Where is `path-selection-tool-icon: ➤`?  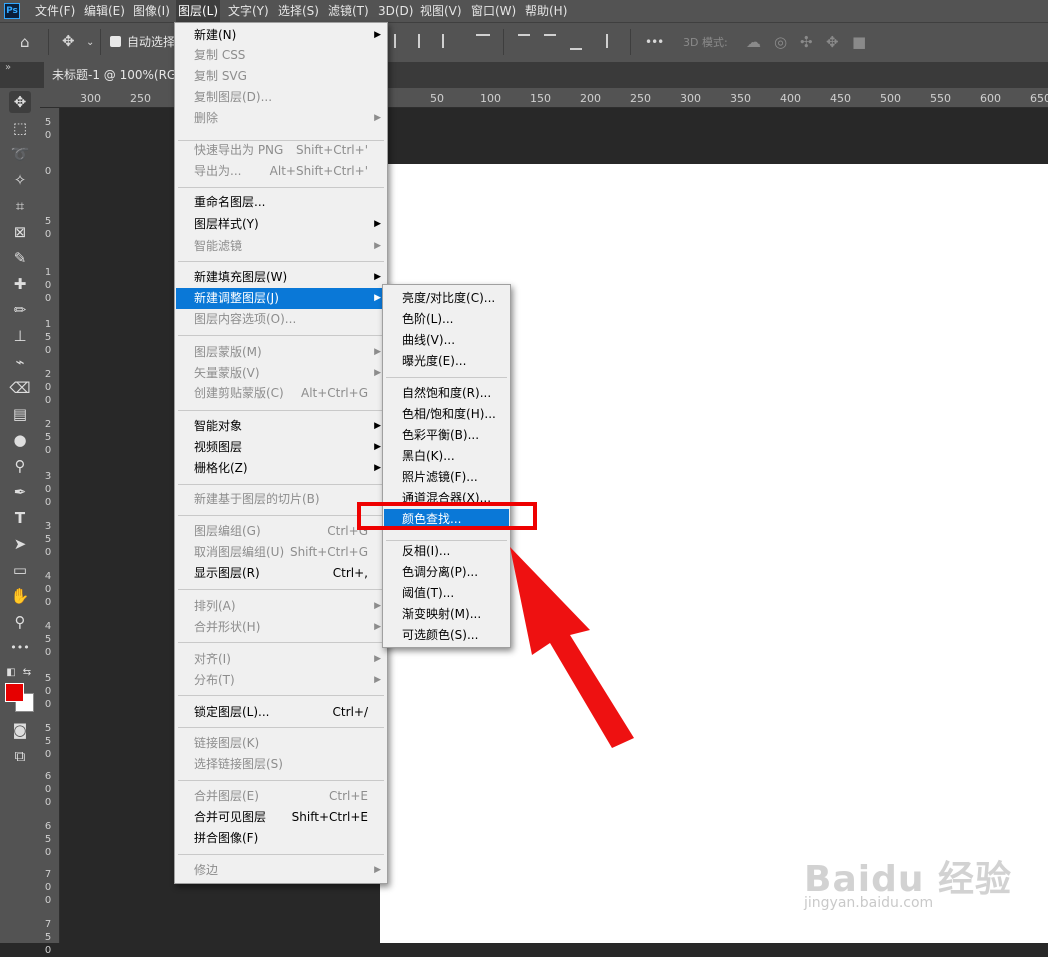 path-selection-tool-icon: ➤ is located at coordinates (20, 544).